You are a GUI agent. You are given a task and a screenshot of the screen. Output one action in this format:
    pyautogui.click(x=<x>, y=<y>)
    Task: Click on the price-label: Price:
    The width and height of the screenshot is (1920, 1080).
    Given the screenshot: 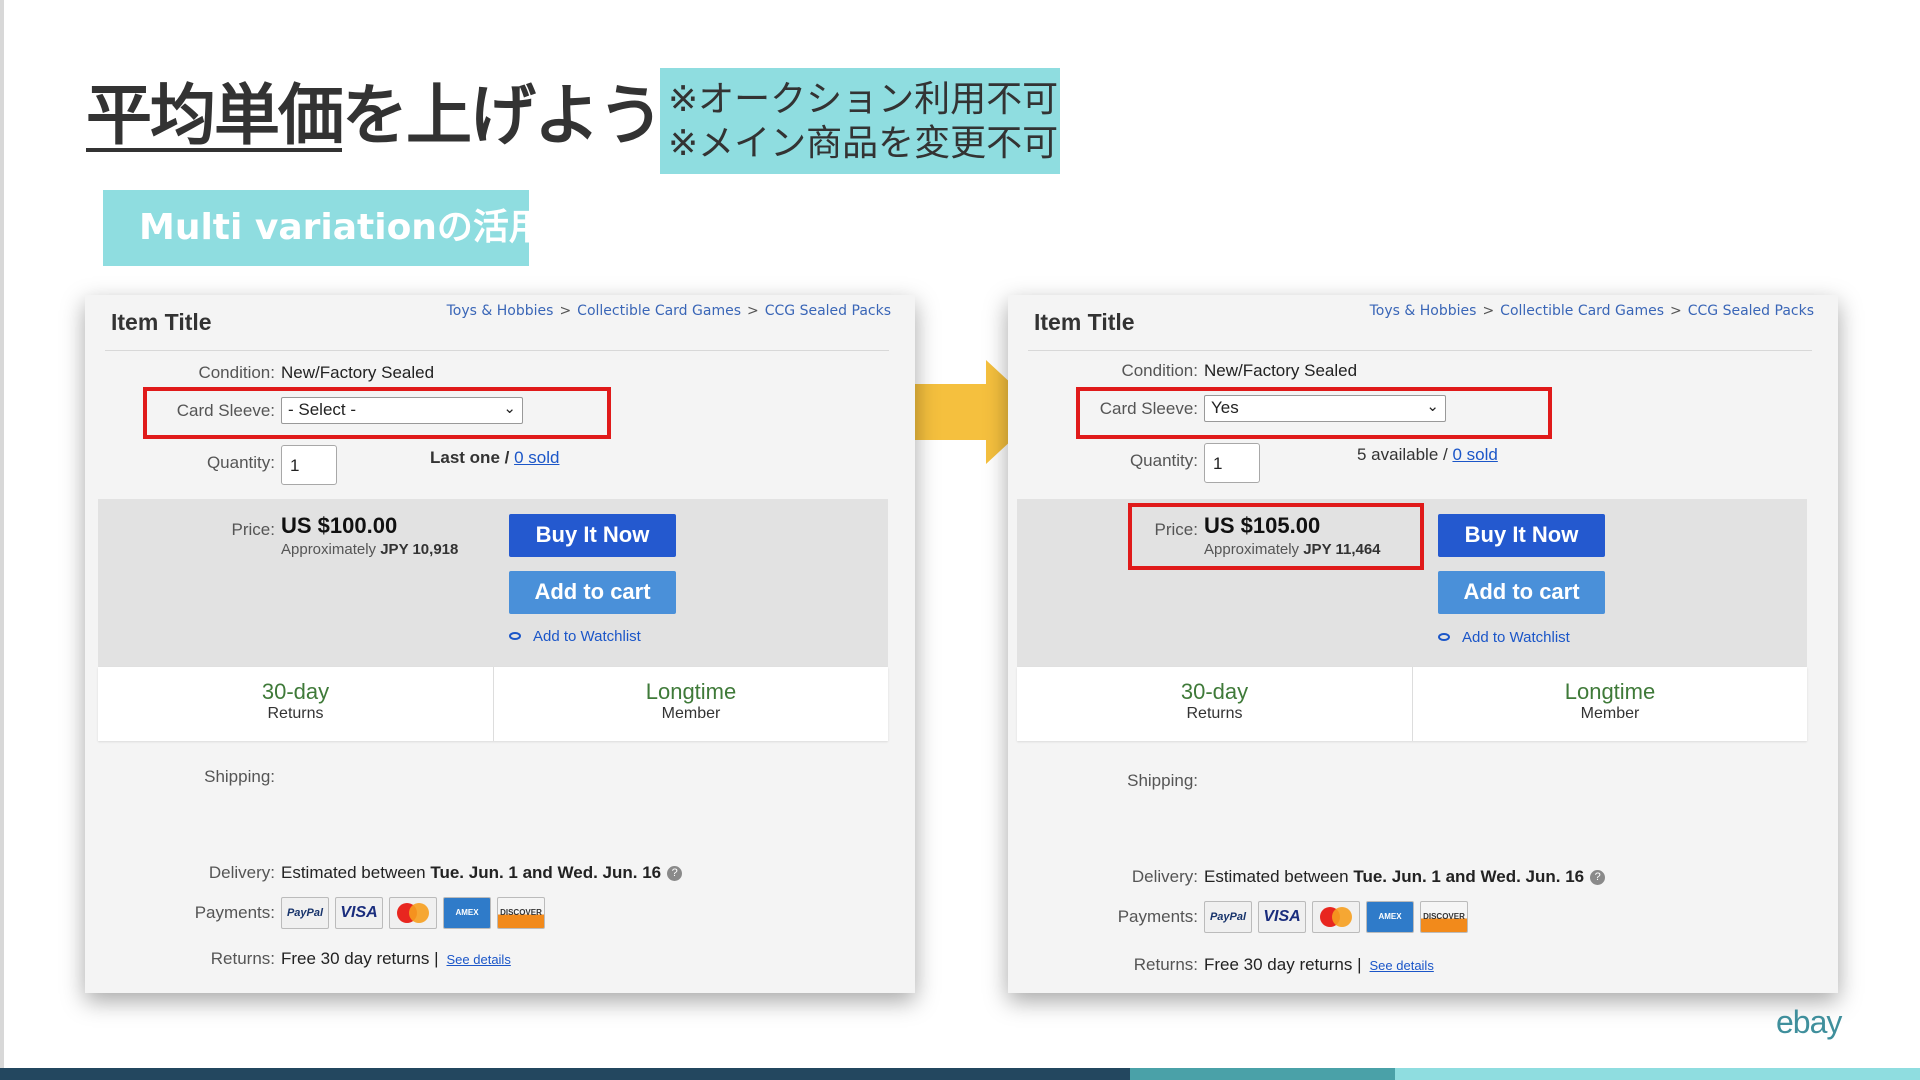 What is the action you would take?
    pyautogui.click(x=253, y=529)
    